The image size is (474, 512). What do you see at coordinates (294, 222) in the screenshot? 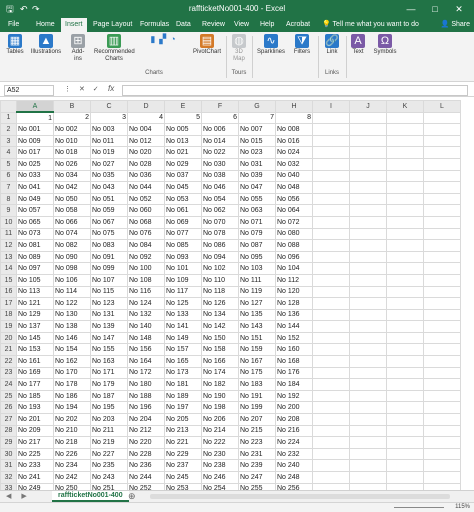
I see `cell: No 072` at bounding box center [294, 222].